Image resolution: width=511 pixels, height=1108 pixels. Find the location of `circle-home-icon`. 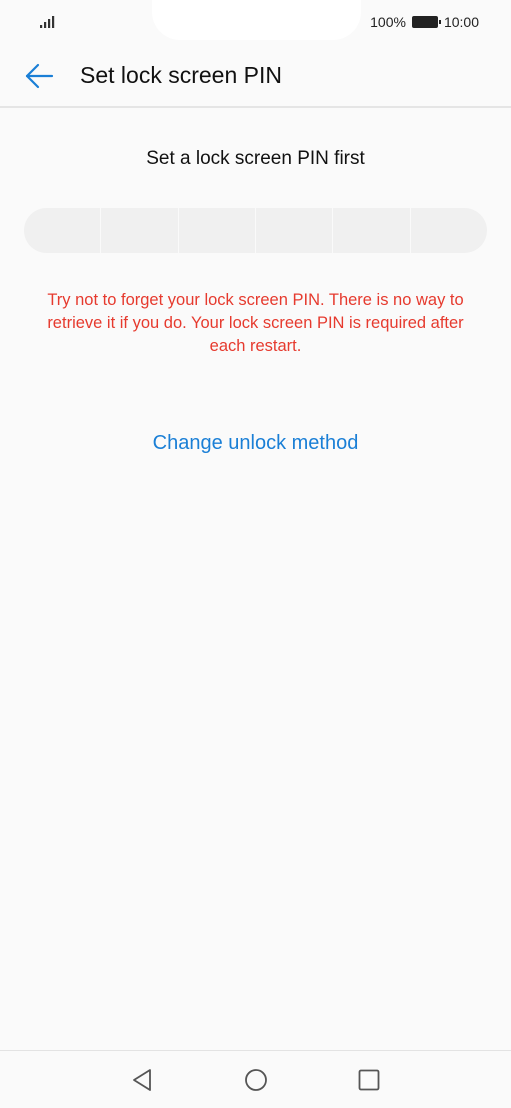

circle-home-icon is located at coordinates (256, 1080).